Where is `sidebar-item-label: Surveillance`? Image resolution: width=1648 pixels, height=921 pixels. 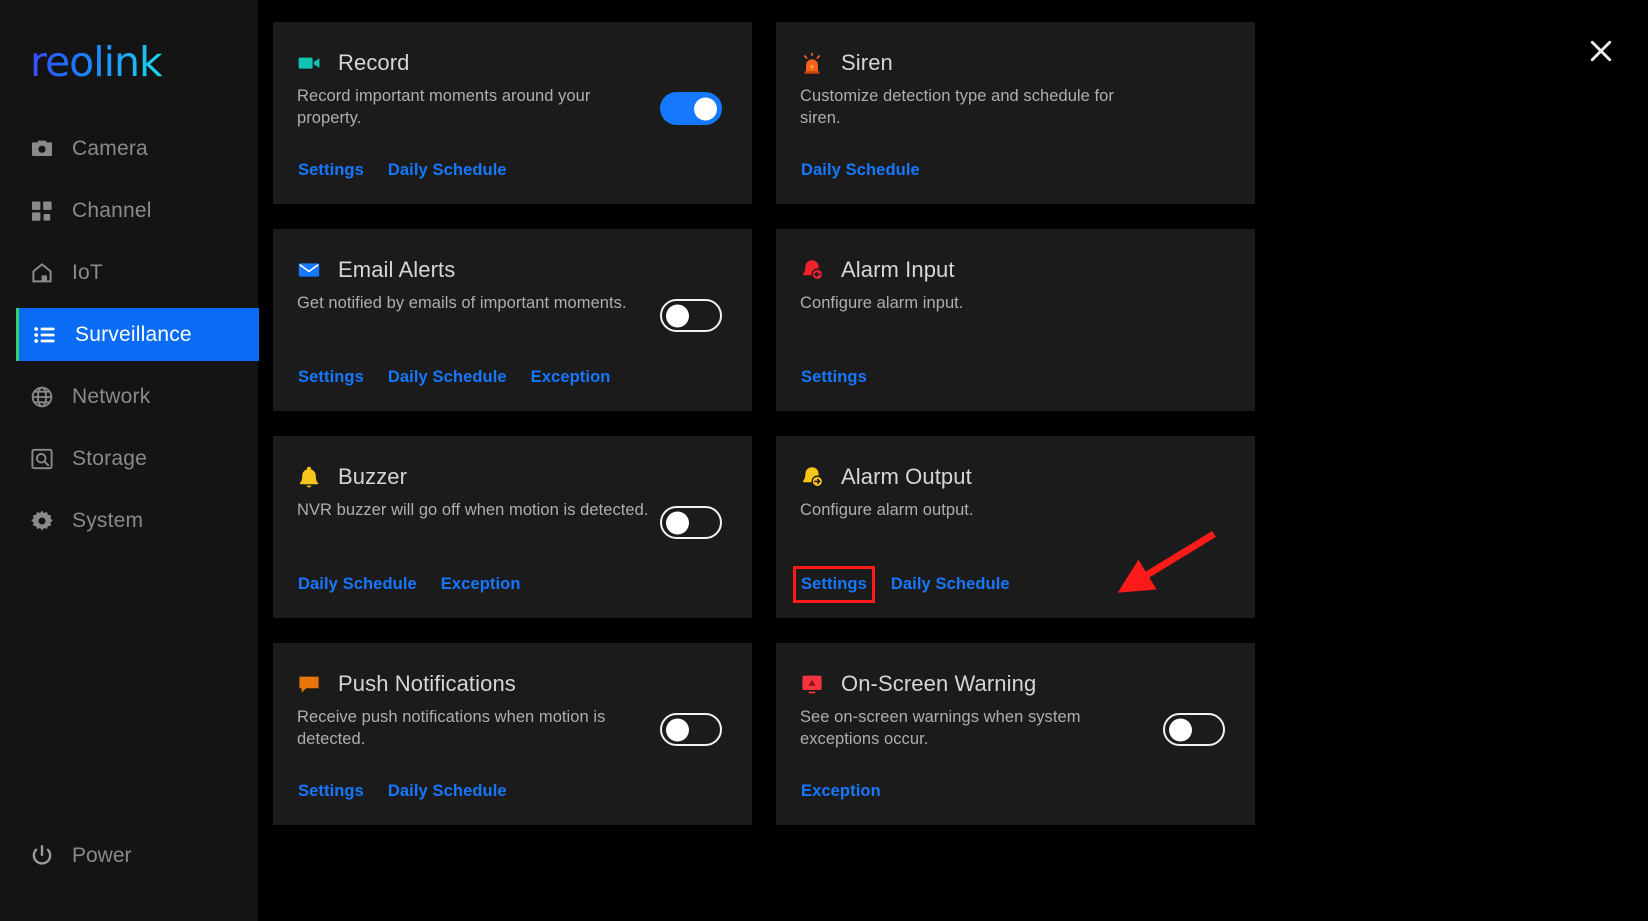 sidebar-item-label: Surveillance is located at coordinates (133, 334).